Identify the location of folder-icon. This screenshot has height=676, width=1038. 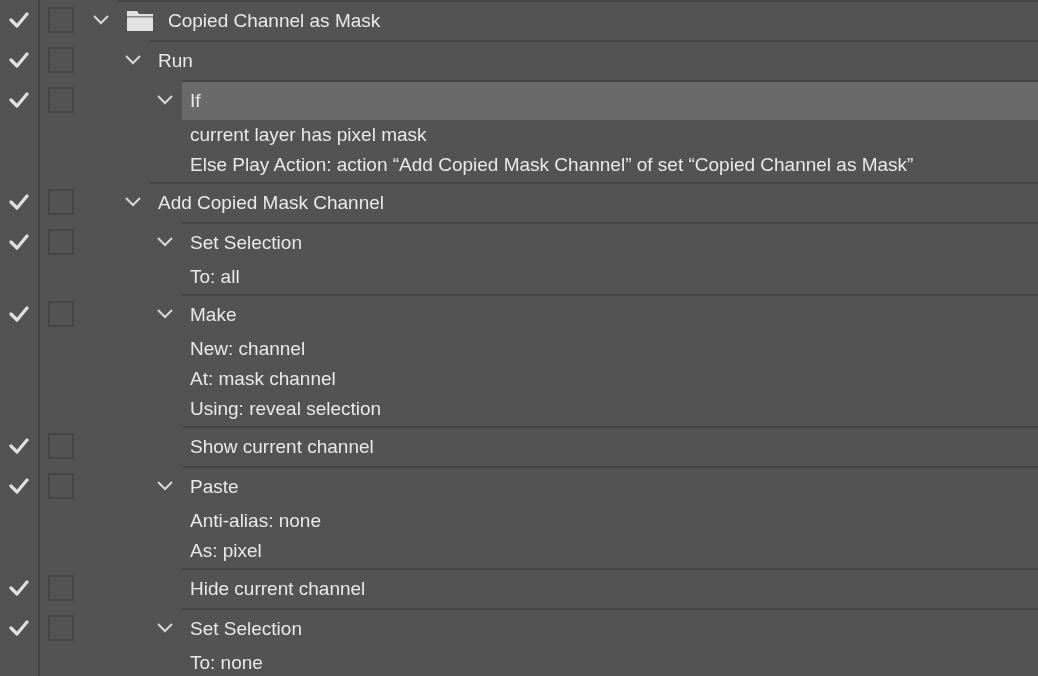
(140, 21).